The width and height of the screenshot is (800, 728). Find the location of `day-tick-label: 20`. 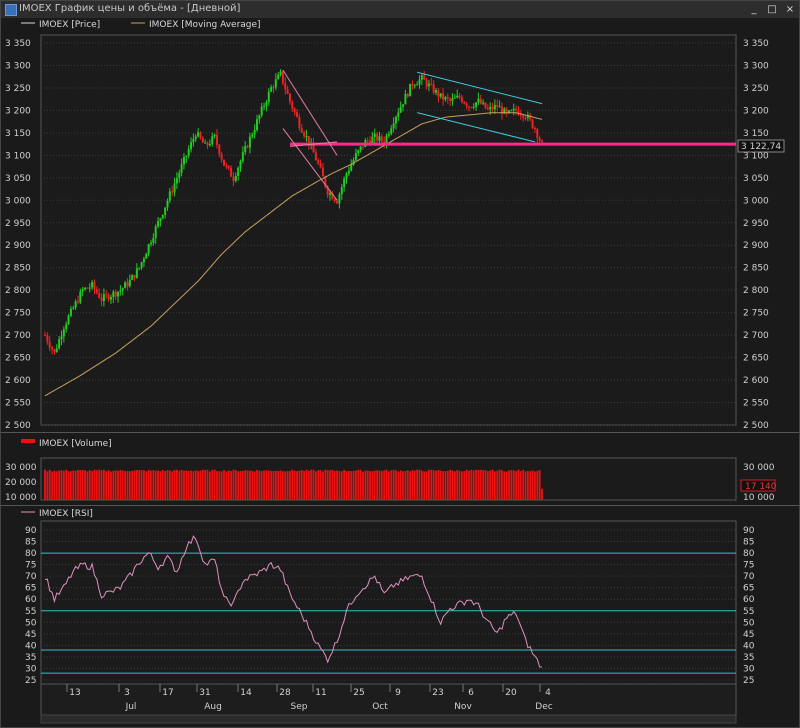

day-tick-label: 20 is located at coordinates (511, 693).